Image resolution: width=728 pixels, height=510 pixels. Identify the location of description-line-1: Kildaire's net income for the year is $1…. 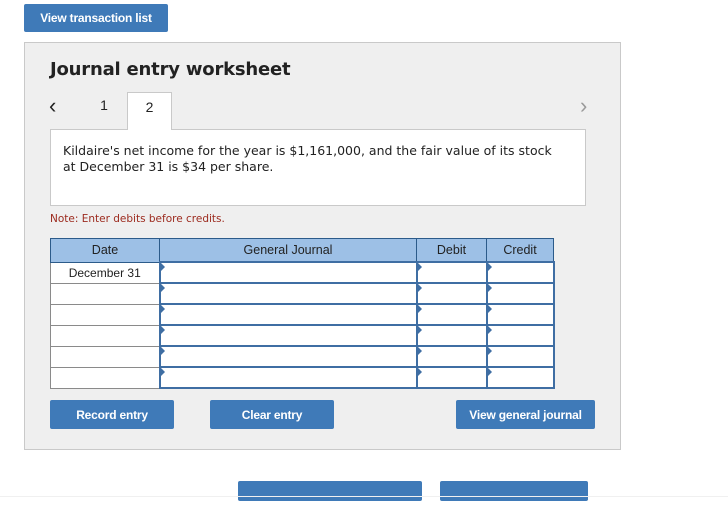
(307, 150).